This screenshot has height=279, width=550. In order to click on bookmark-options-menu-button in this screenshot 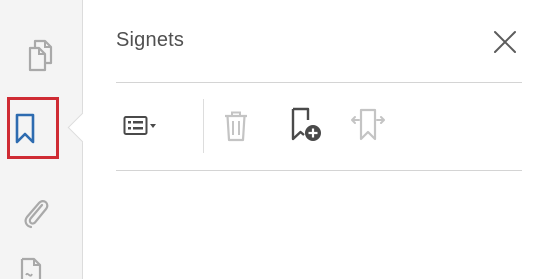, I will do `click(141, 128)`.